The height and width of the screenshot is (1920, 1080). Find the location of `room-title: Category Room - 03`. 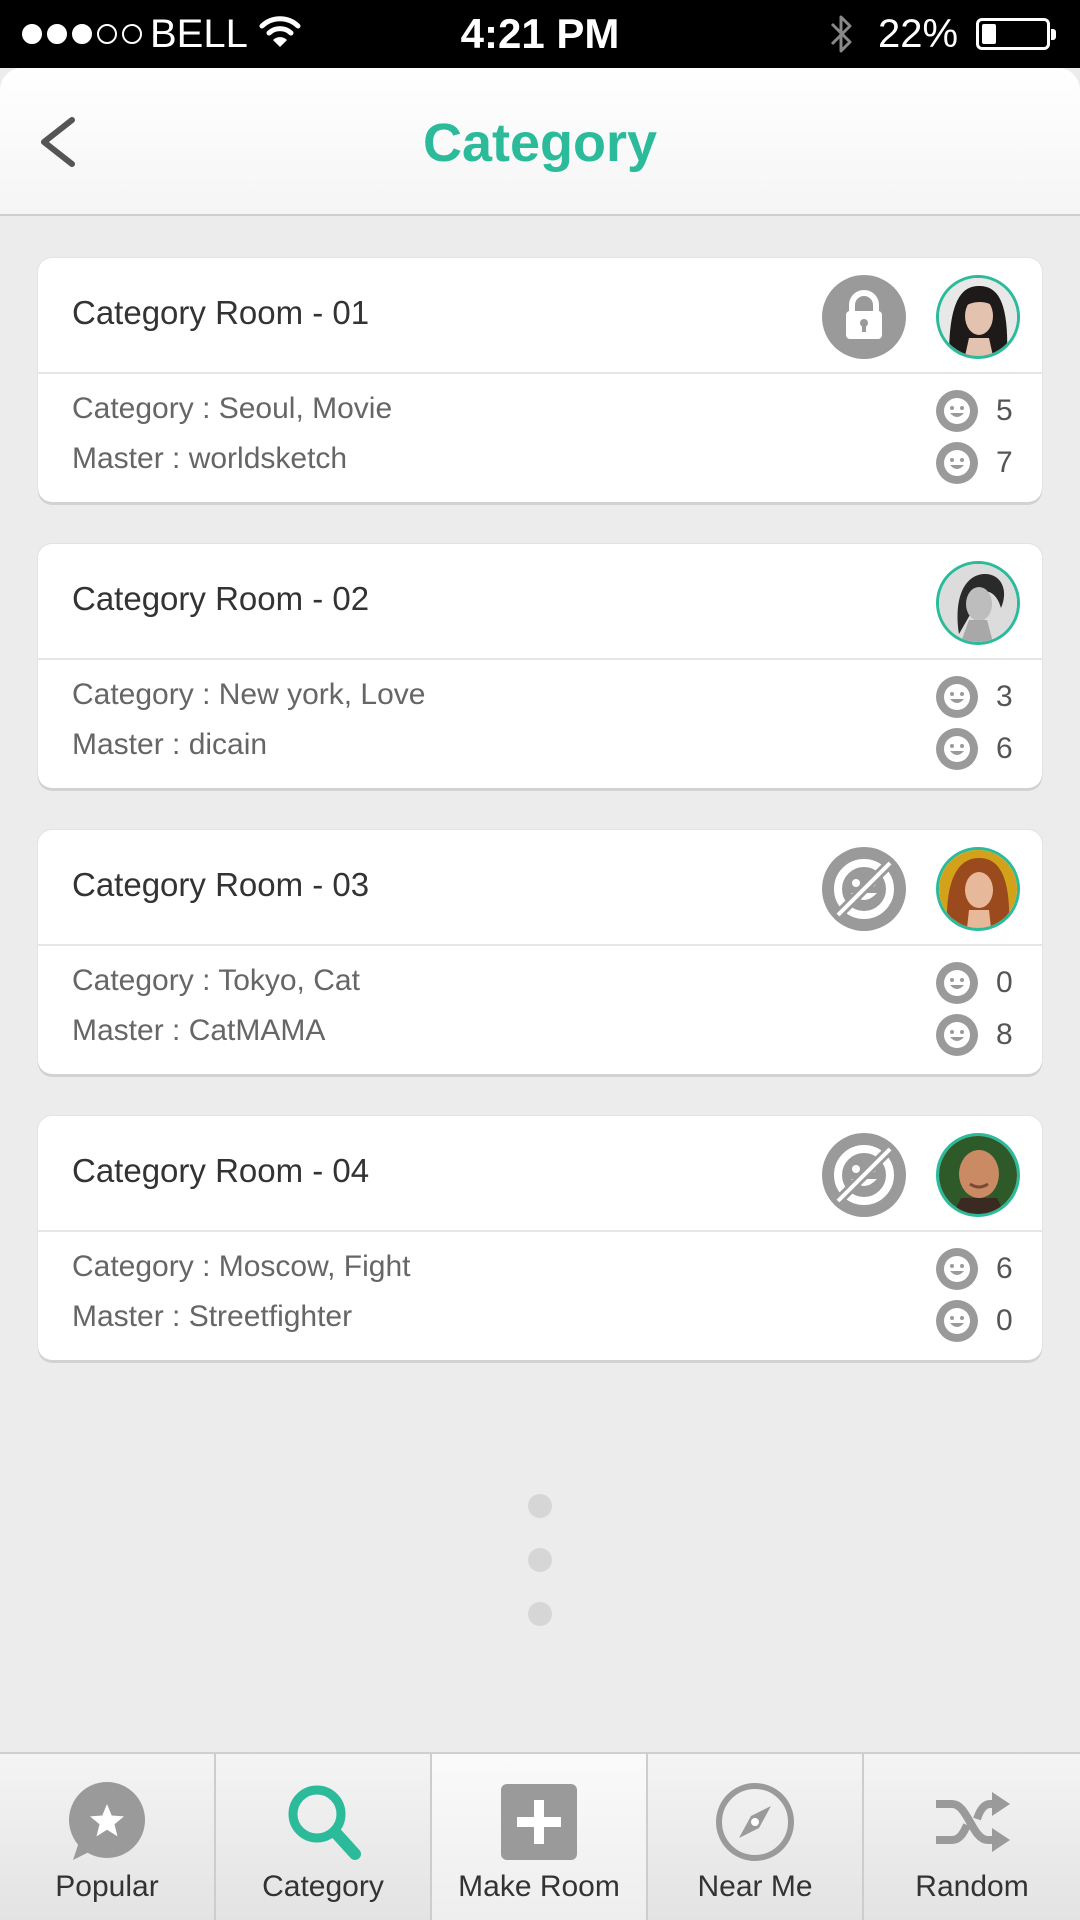

room-title: Category Room - 03 is located at coordinates (221, 884).